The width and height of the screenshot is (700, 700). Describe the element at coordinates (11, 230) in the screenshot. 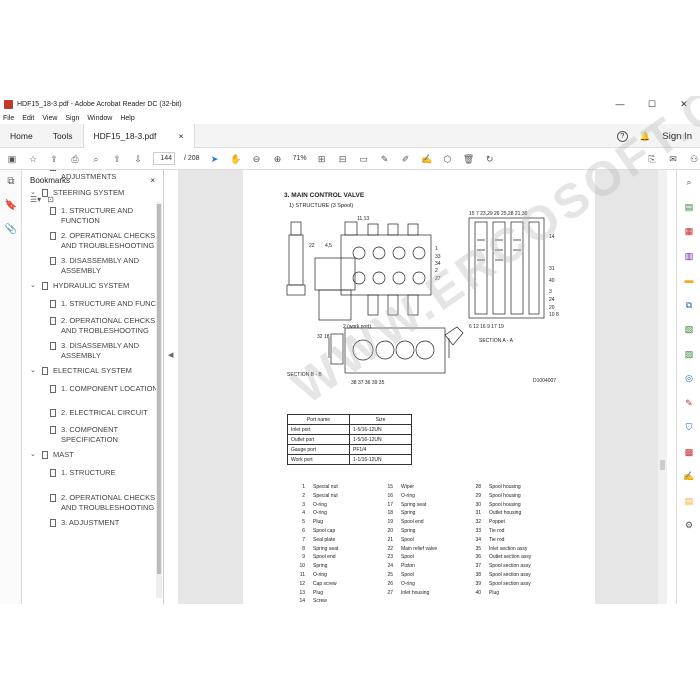

I see `attachments-icon: 📎` at that location.